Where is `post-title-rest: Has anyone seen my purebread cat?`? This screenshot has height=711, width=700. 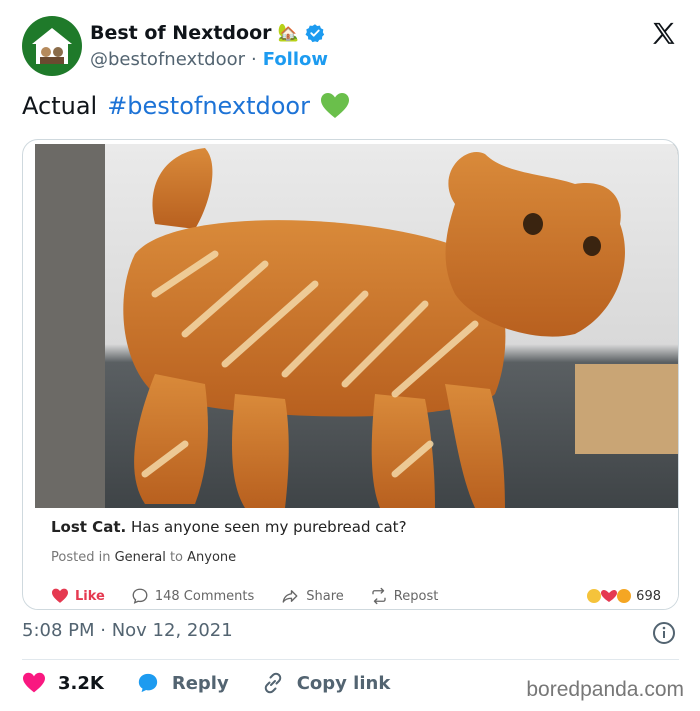 post-title-rest: Has anyone seen my purebread cat? is located at coordinates (268, 527).